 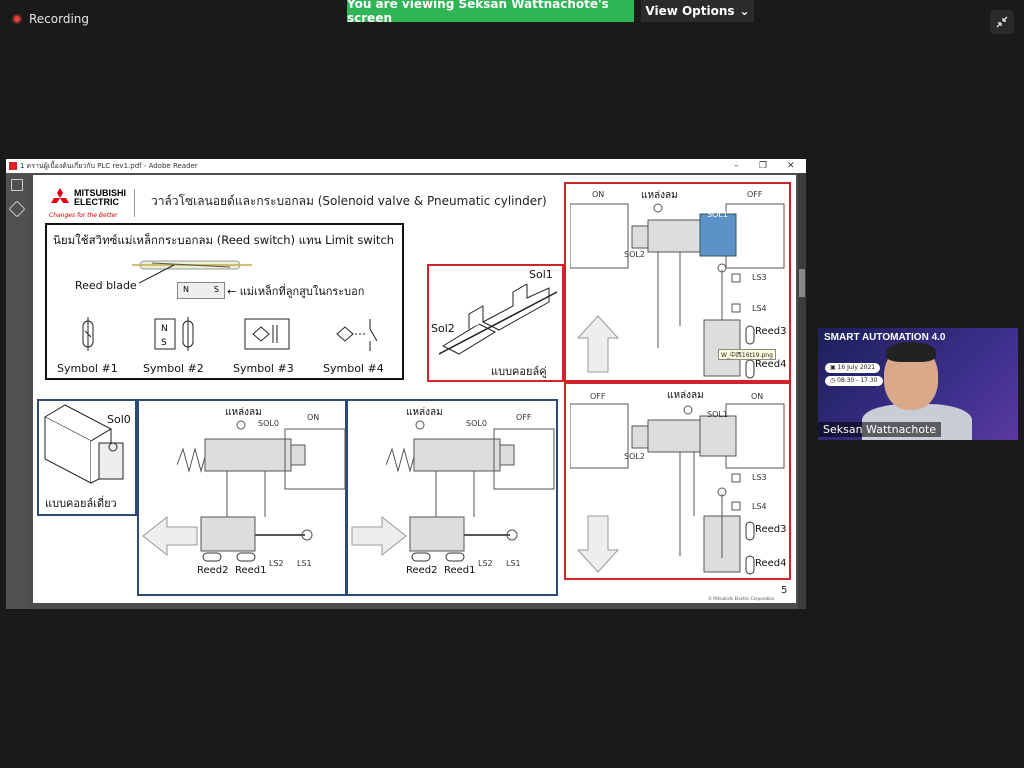 What do you see at coordinates (83, 444) in the screenshot?
I see `single-coil-valve-drawing` at bounding box center [83, 444].